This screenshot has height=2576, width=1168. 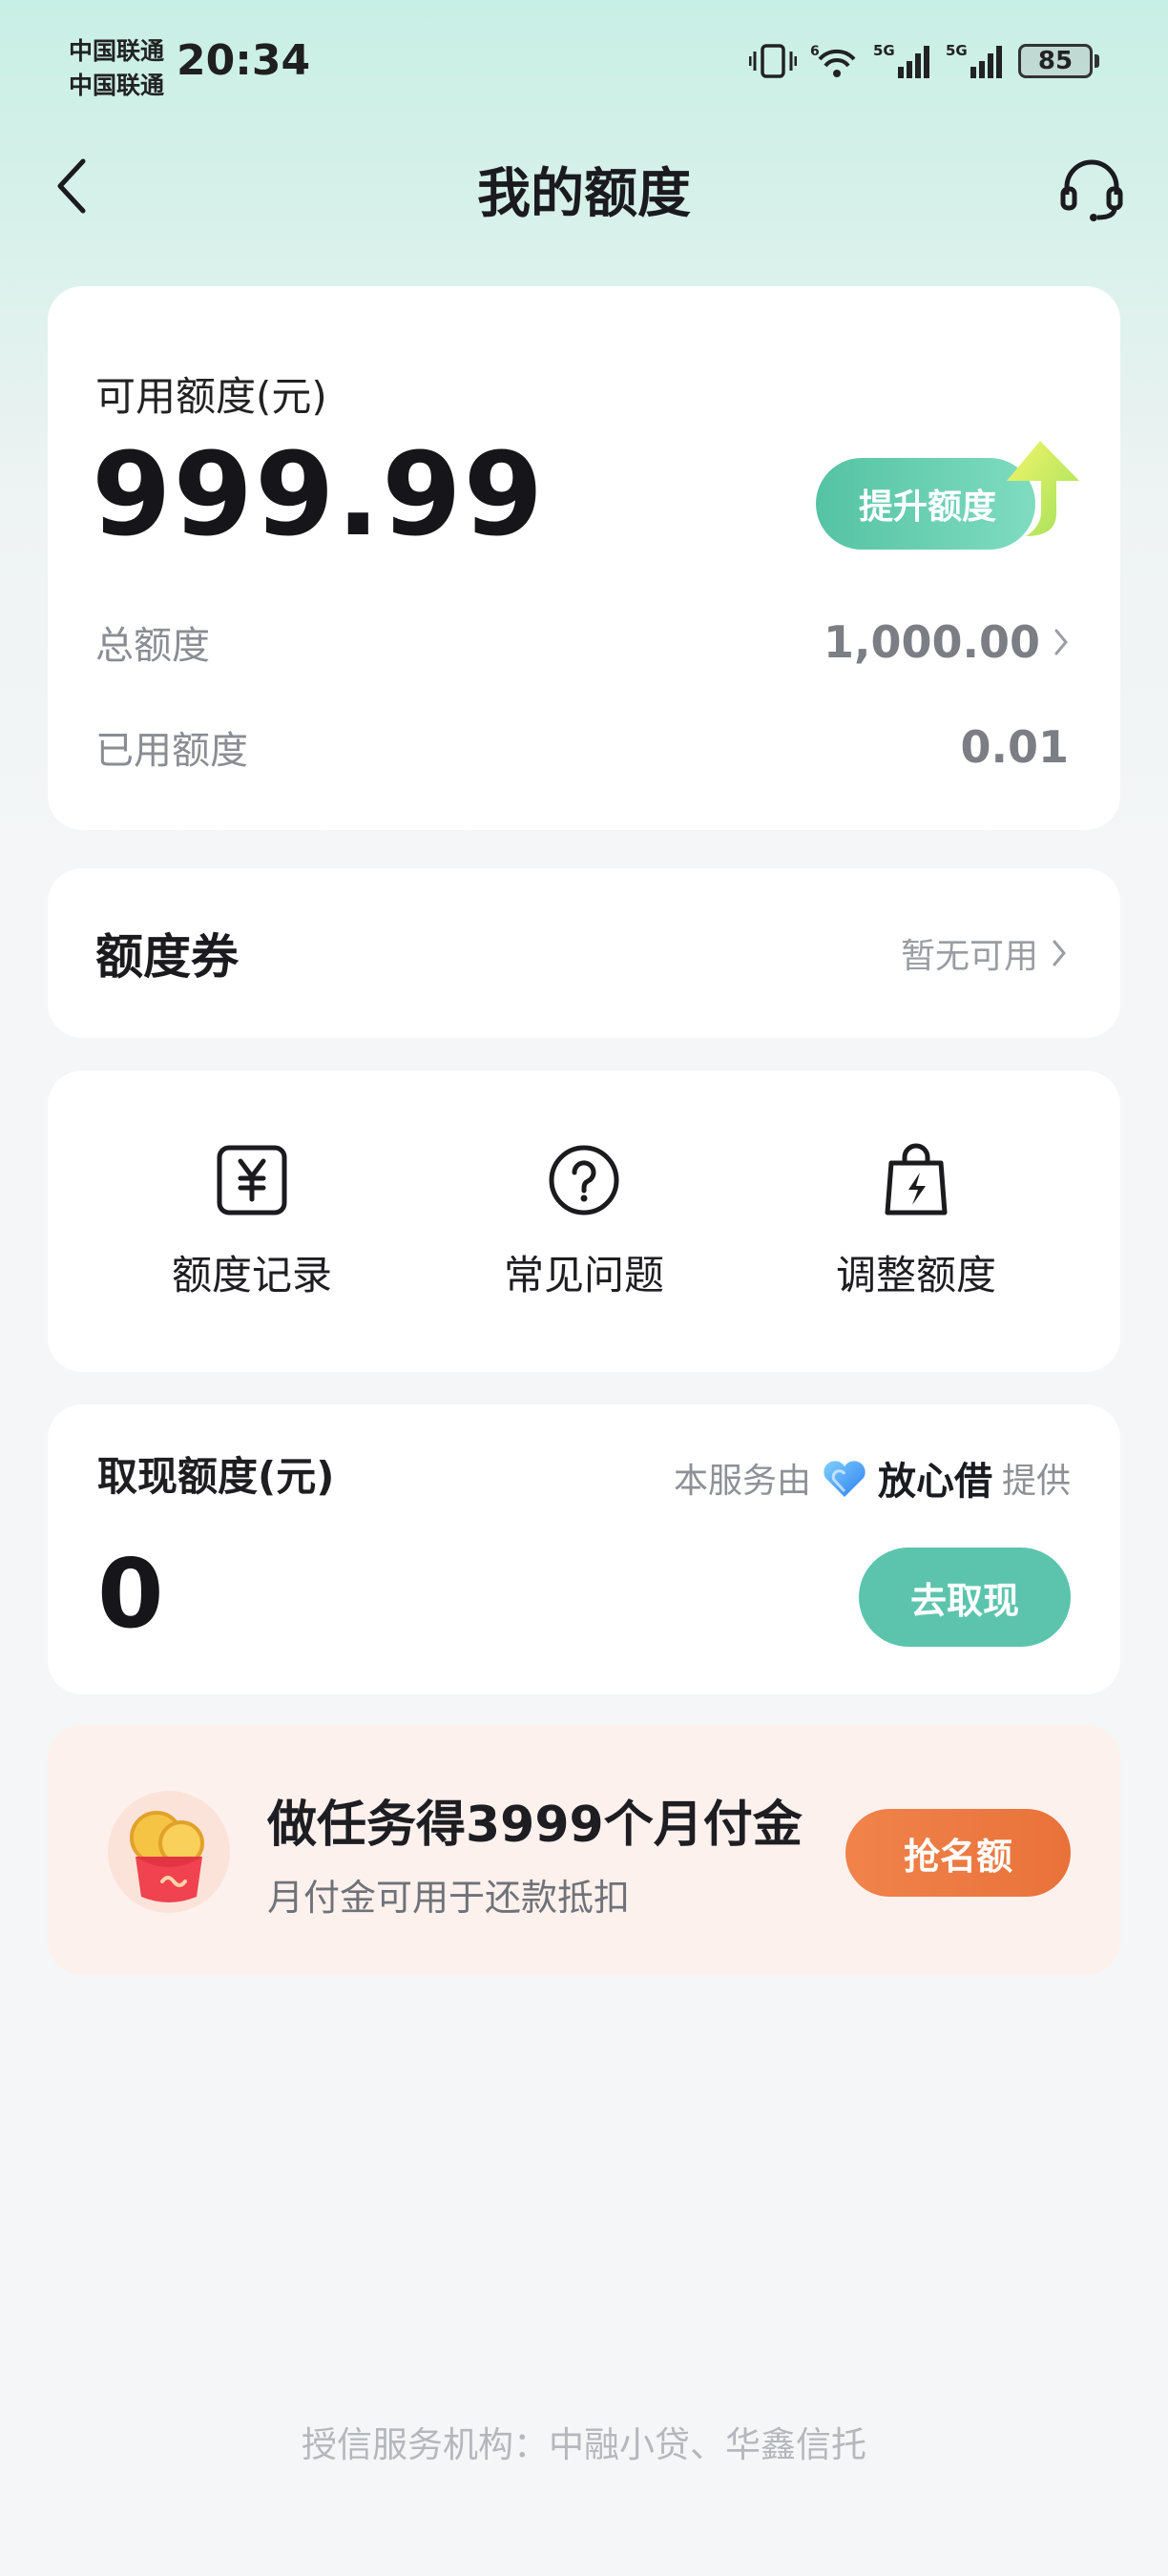 I want to click on provider-prefix: 本服务由, so click(x=742, y=1481).